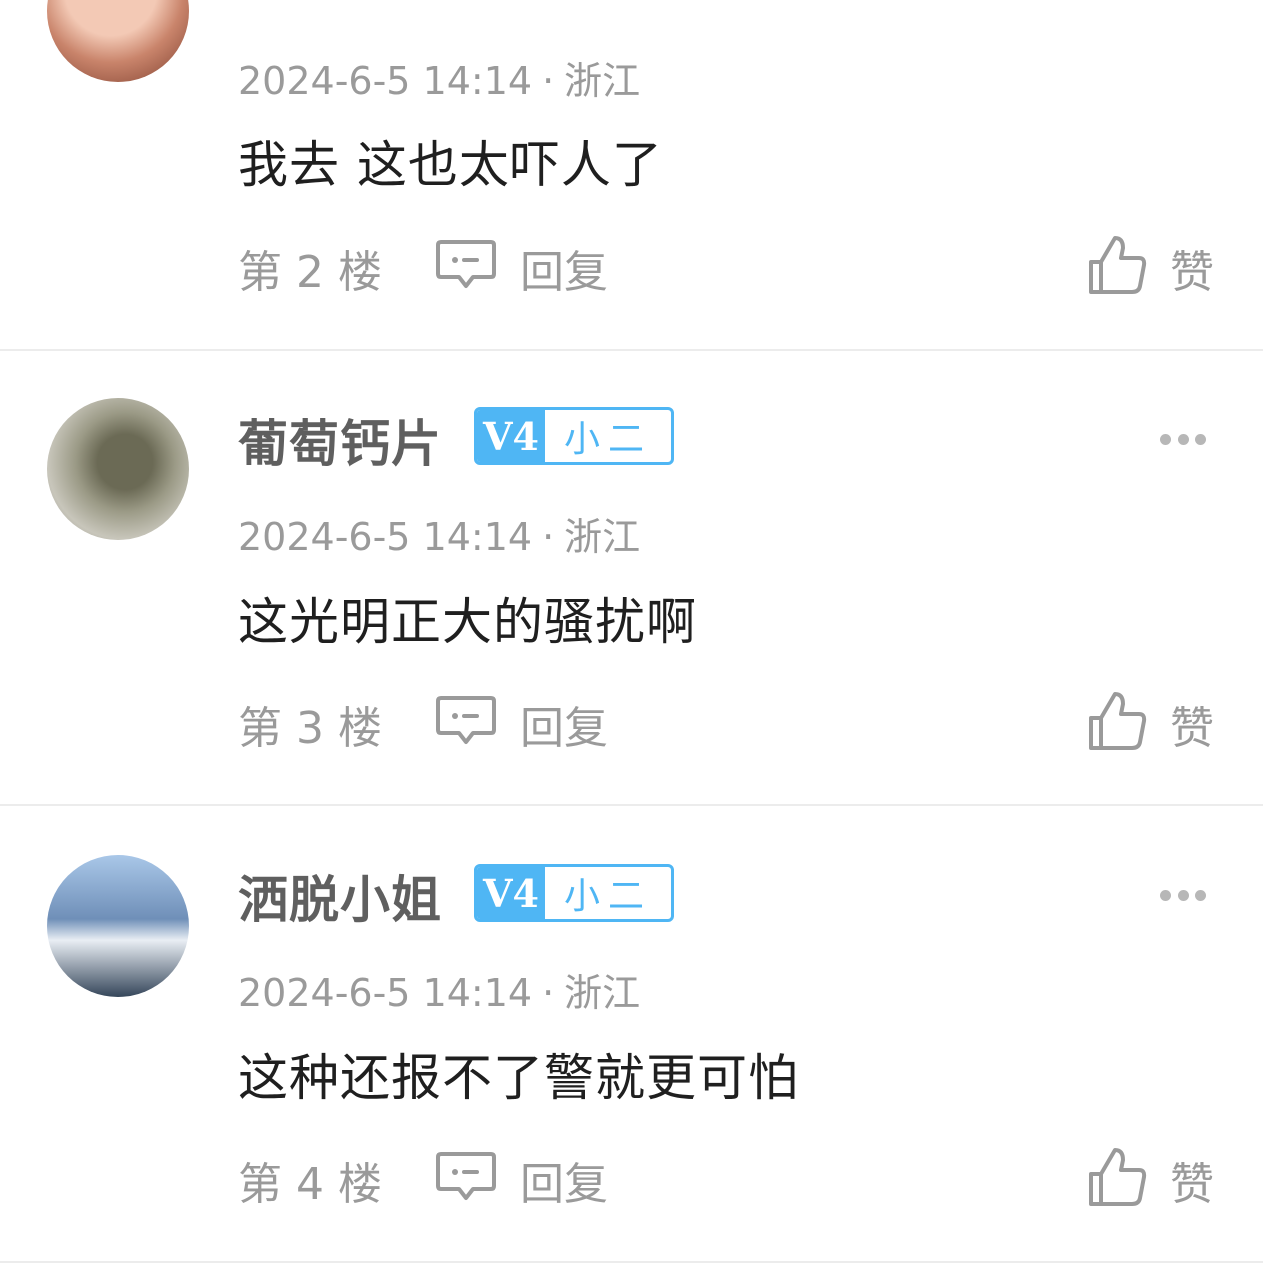  I want to click on floor-label: 第 4 楼, so click(310, 1184).